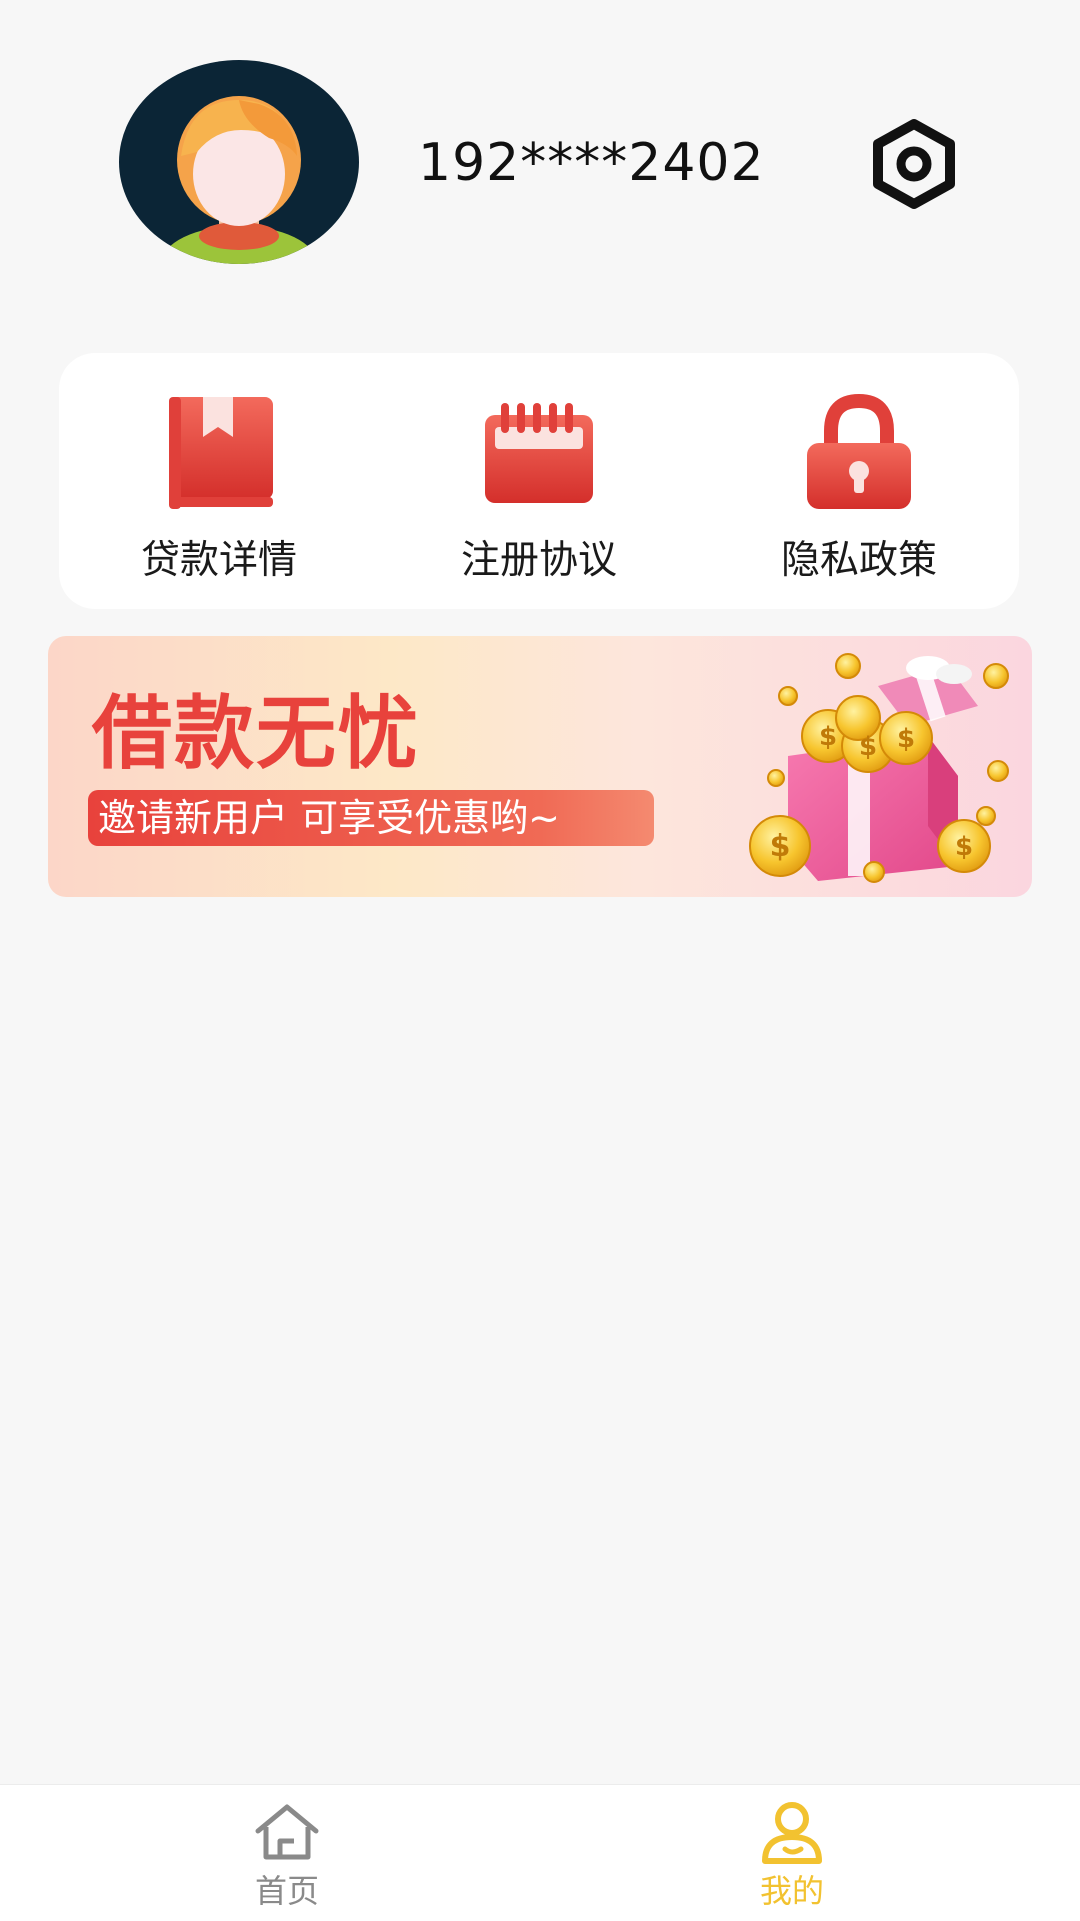 The height and width of the screenshot is (1921, 1080). Describe the element at coordinates (221, 453) in the screenshot. I see `book-icon` at that location.